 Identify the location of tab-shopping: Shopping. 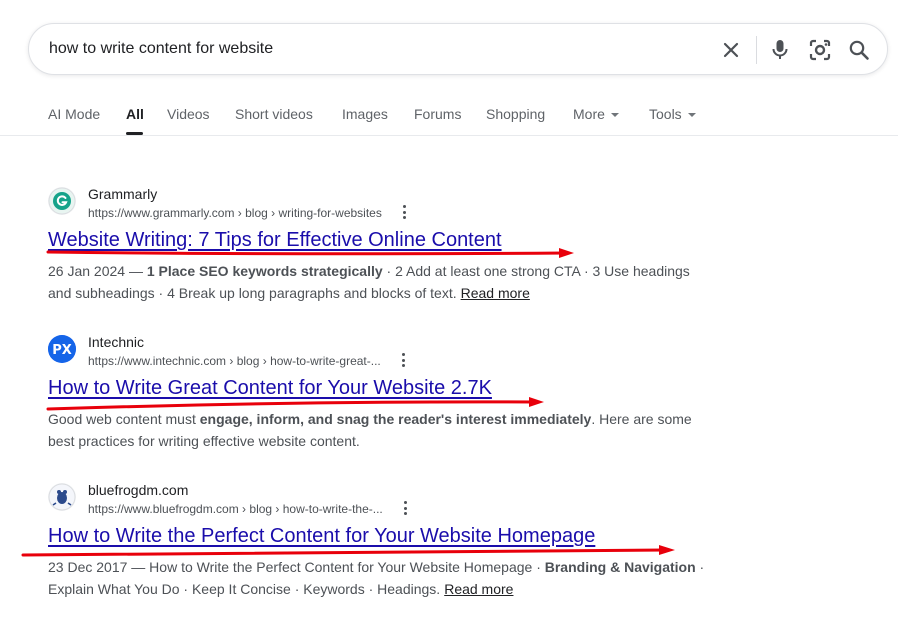
(515, 114).